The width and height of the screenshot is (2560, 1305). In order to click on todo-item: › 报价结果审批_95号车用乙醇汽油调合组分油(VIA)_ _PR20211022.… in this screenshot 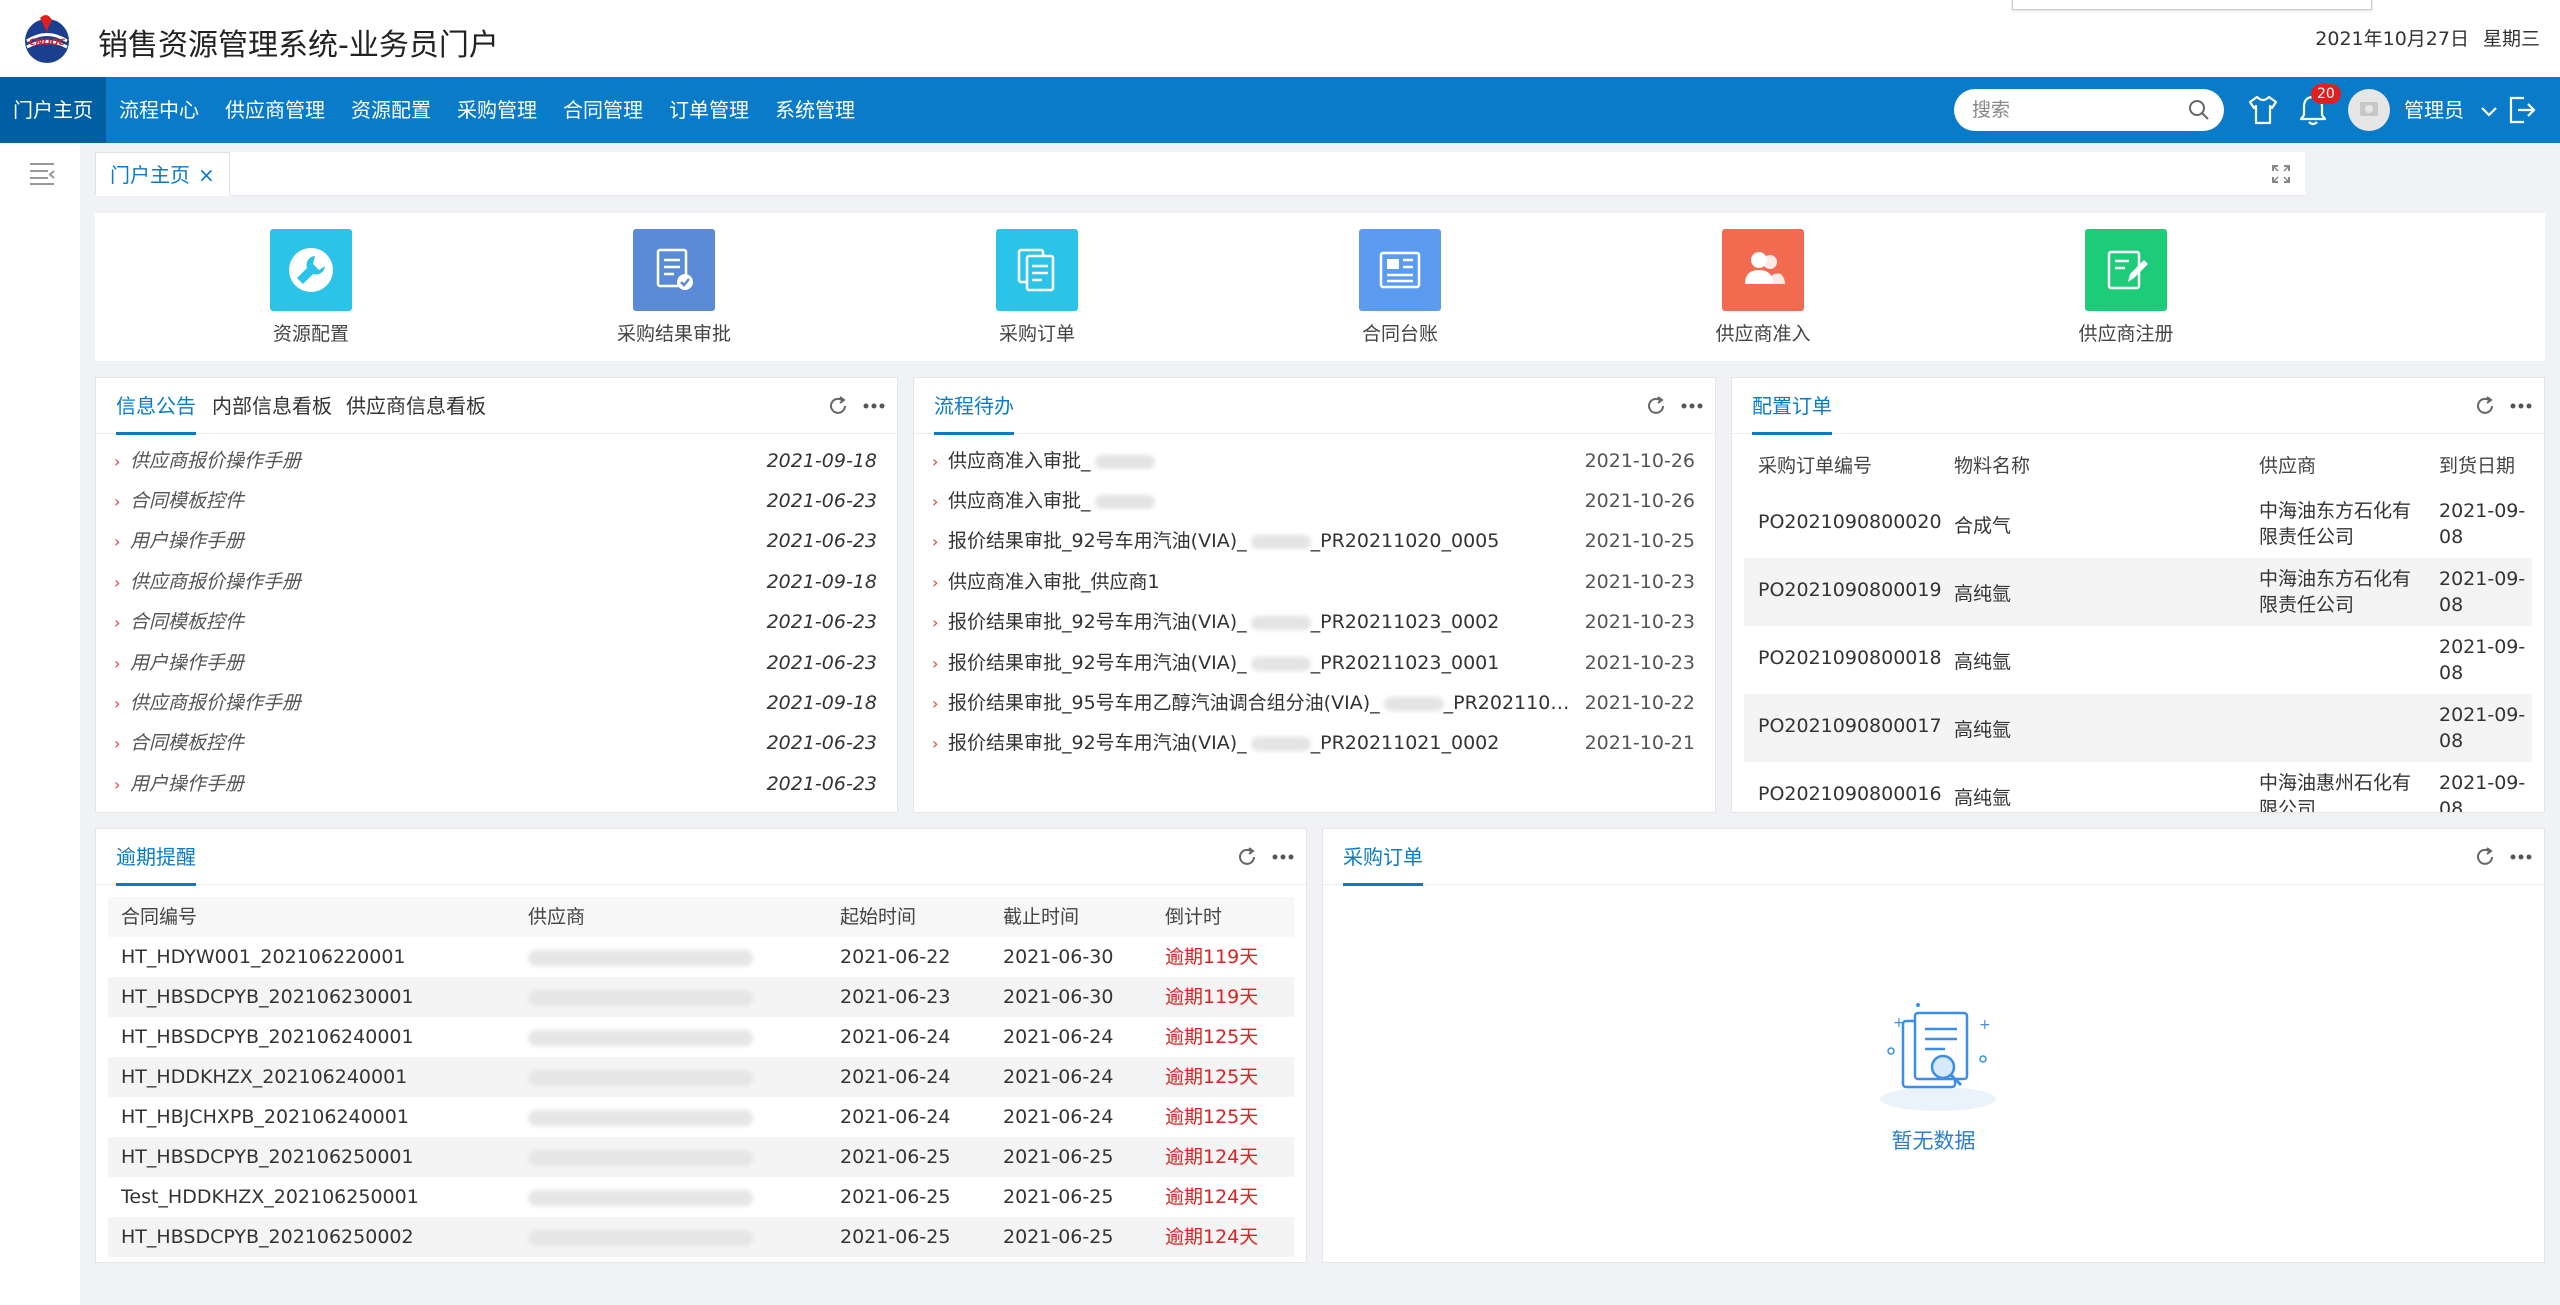, I will do `click(1313, 703)`.